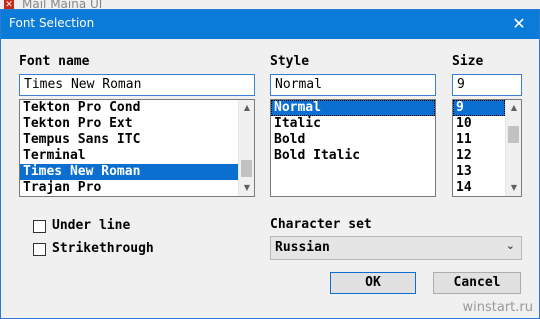  Describe the element at coordinates (479, 124) in the screenshot. I see `list-item: 10` at that location.